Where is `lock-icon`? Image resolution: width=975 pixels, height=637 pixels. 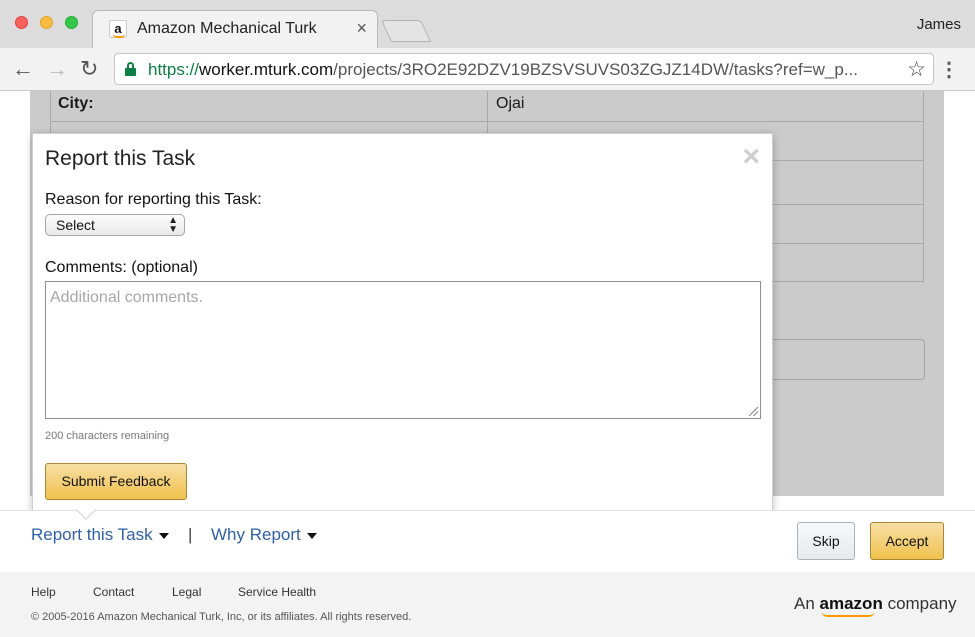
lock-icon is located at coordinates (130, 69).